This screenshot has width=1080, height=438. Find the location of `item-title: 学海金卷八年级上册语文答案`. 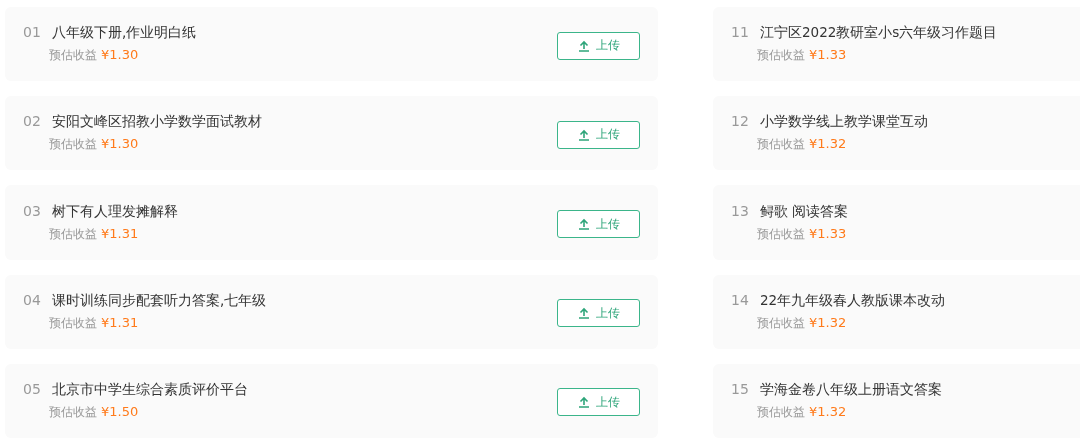

item-title: 学海金卷八年级上册语文答案 is located at coordinates (851, 389).